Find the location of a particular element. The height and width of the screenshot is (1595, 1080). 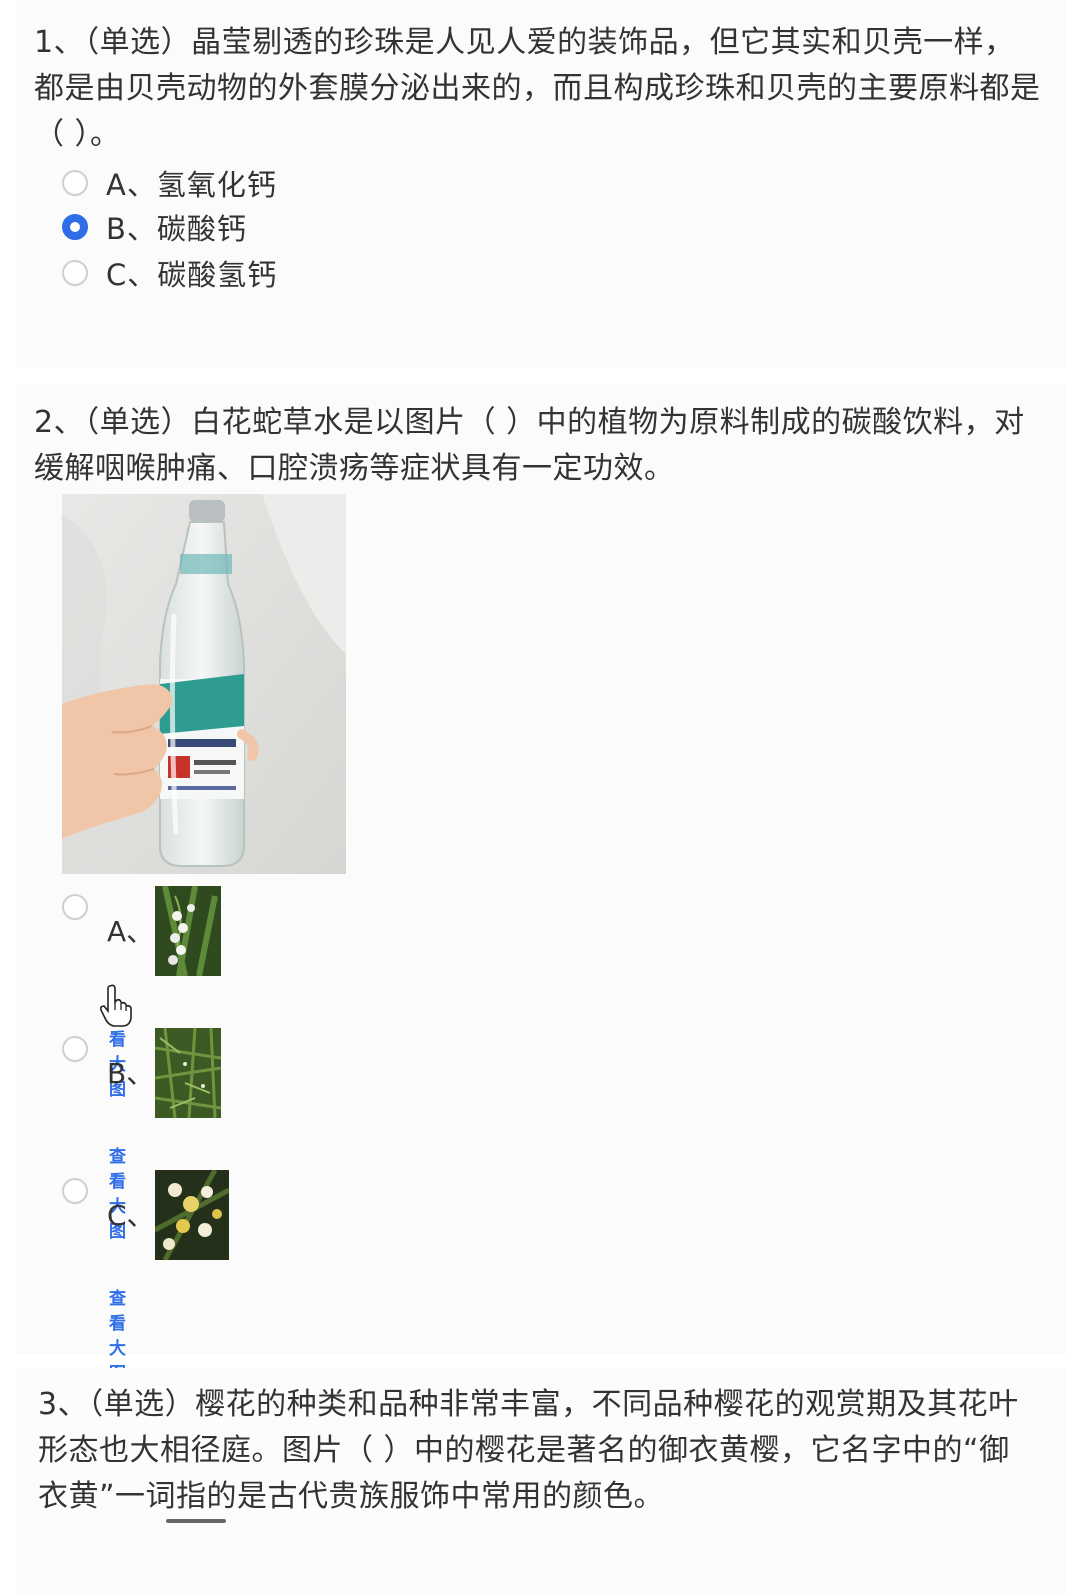

option-label: A、 is located at coordinates (131, 931).